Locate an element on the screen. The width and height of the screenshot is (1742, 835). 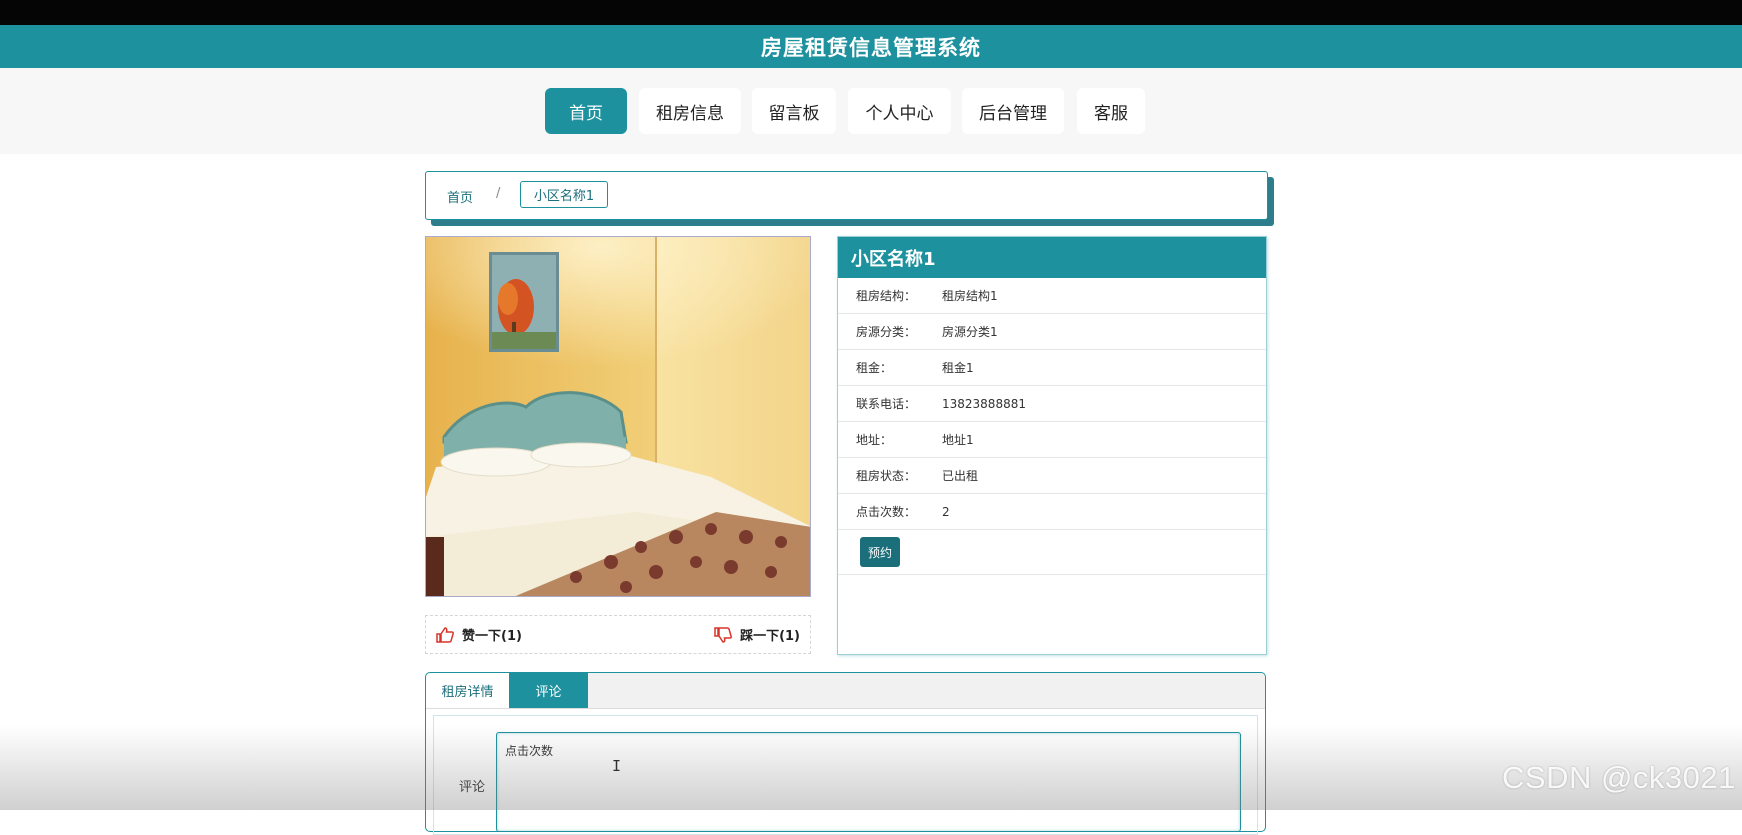
detail-value: 已出租 is located at coordinates (960, 476).